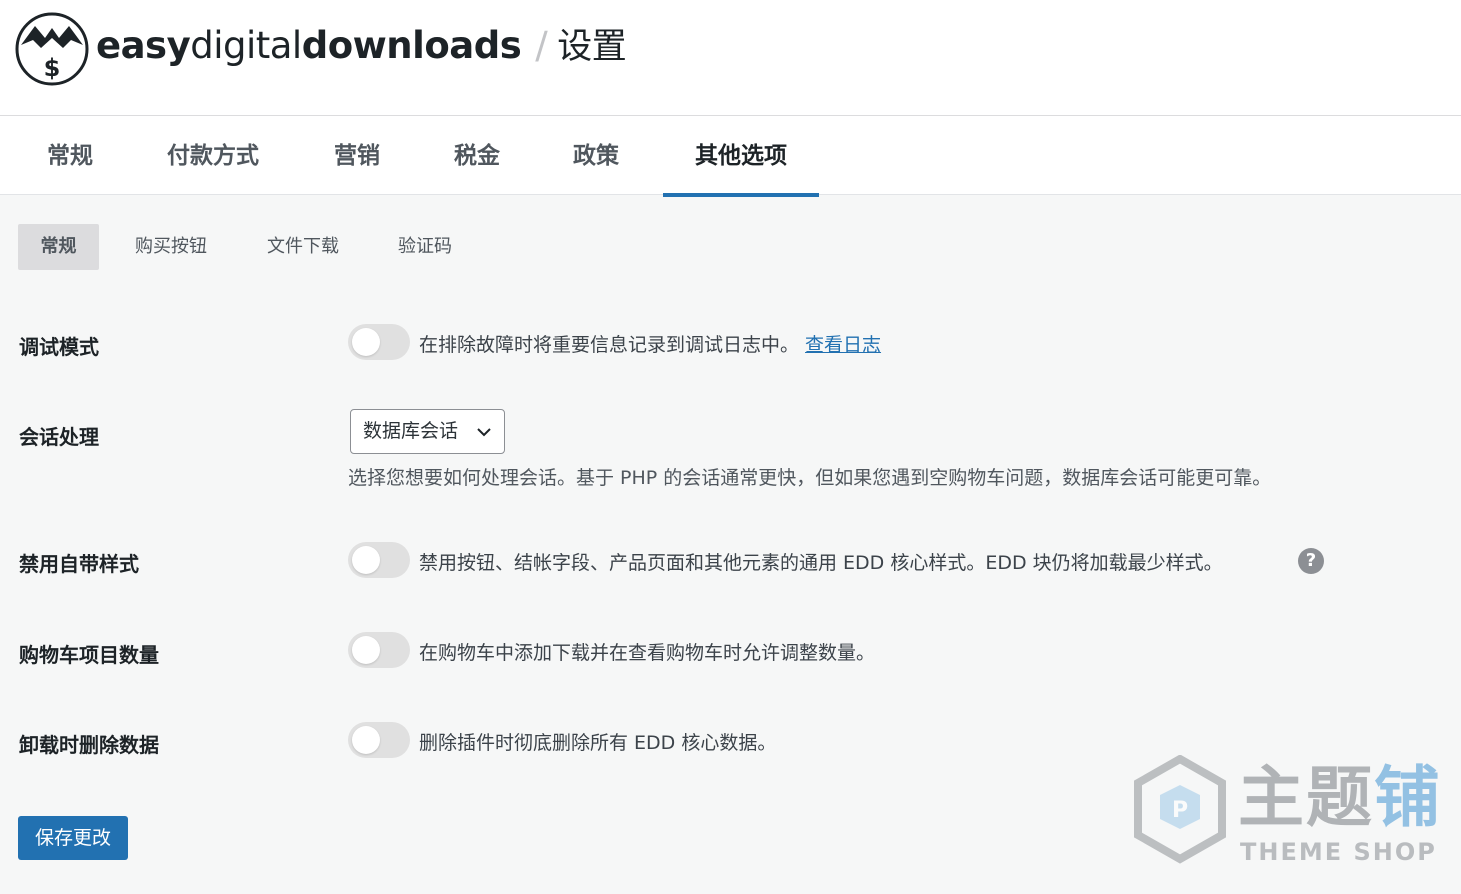 The width and height of the screenshot is (1461, 894). What do you see at coordinates (1338, 852) in the screenshot?
I see `watermark-subtitle: THEME SHOP` at bounding box center [1338, 852].